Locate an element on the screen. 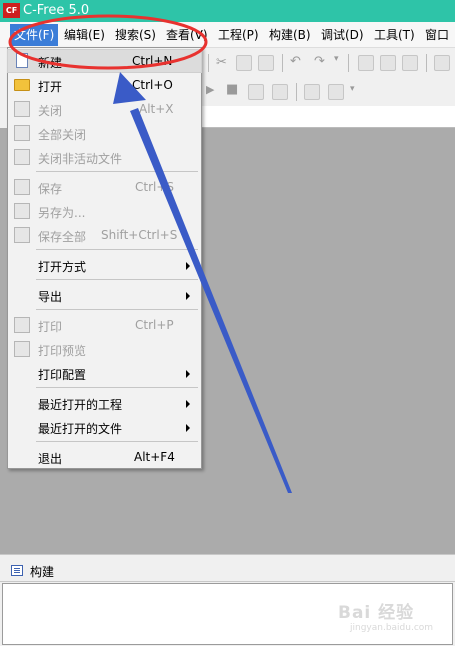 This screenshot has height=646, width=455. find-icon is located at coordinates (366, 63).